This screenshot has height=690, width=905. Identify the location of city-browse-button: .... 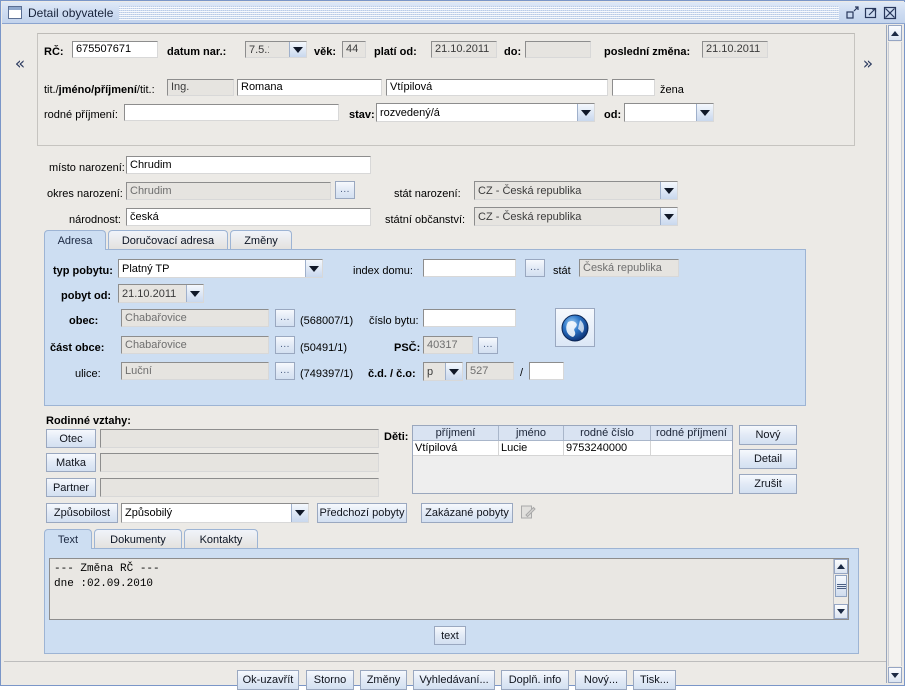
(285, 318).